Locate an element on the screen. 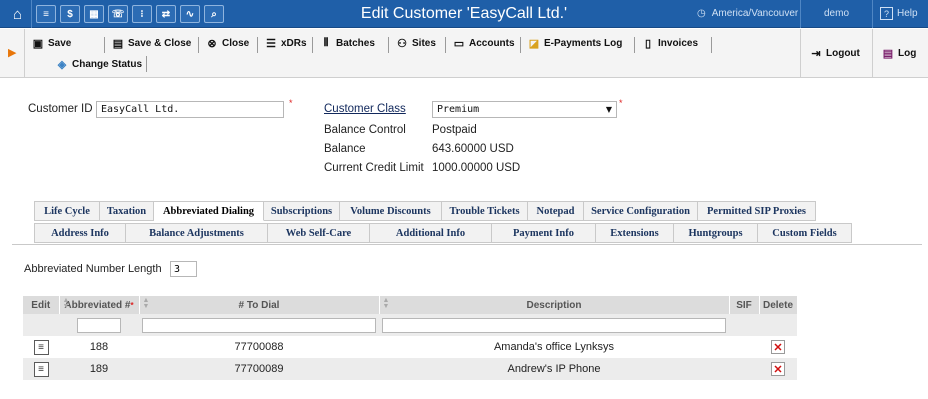 This screenshot has width=928, height=399. toolbar-divider is located at coordinates (872, 53).